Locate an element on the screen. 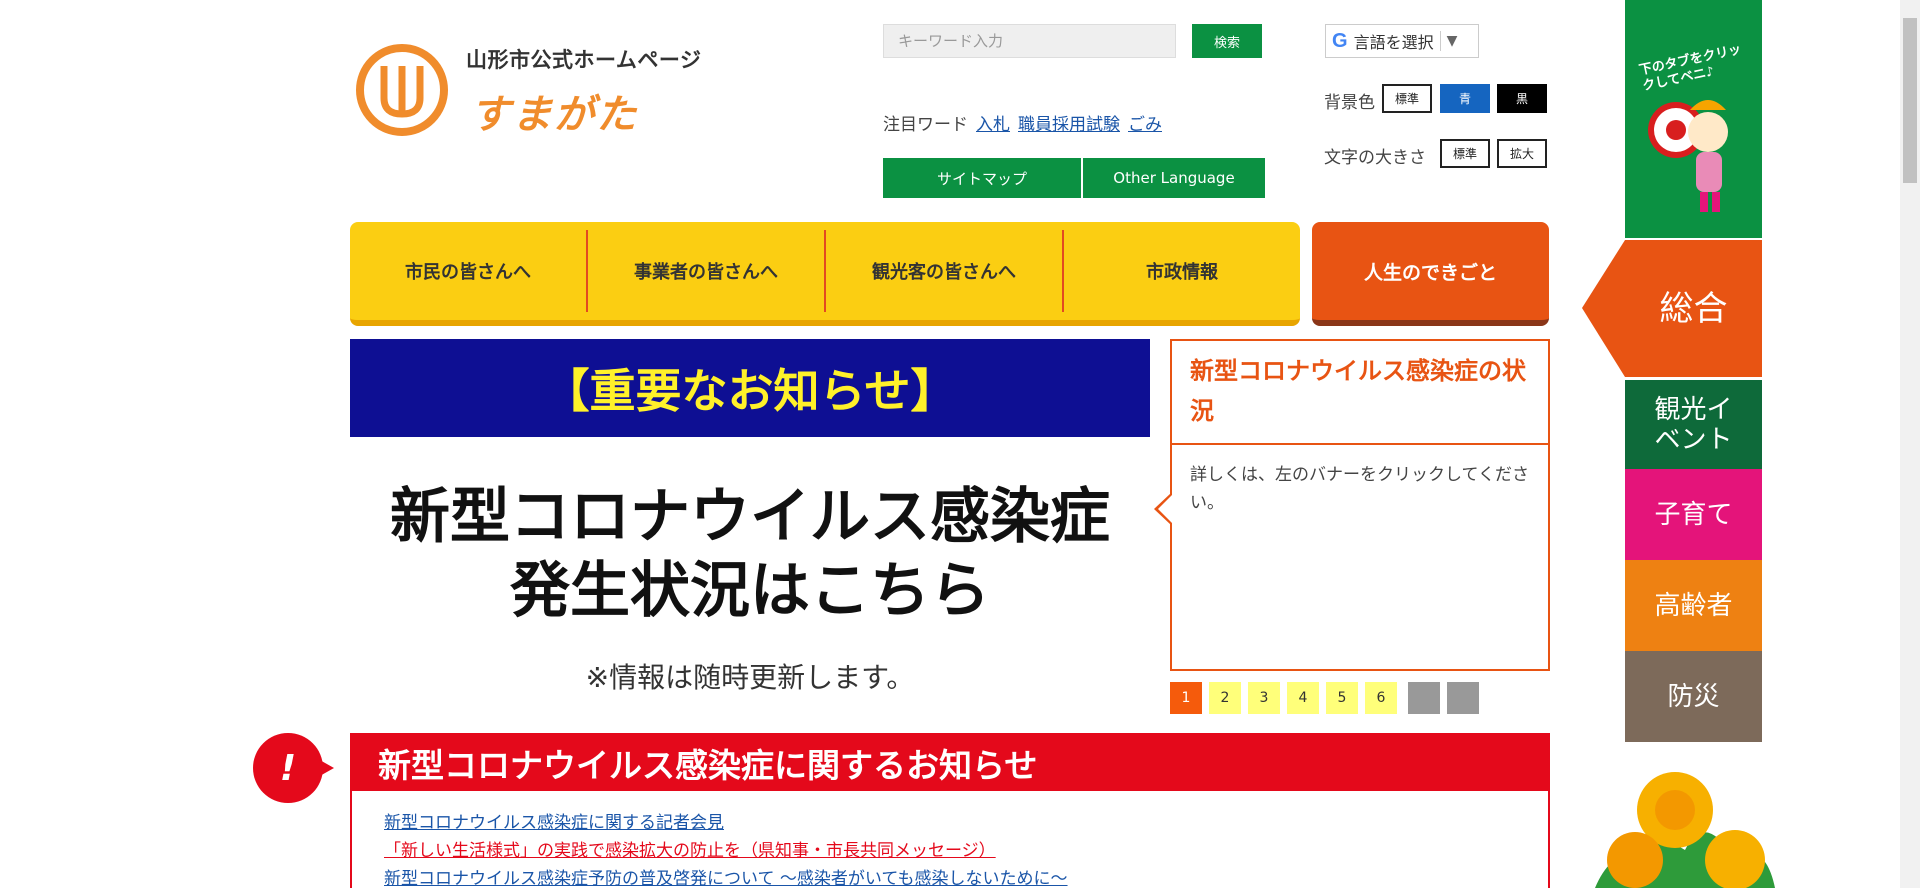 Image resolution: width=1920 pixels, height=888 pixels. pager-page-2: 2 is located at coordinates (1225, 698).